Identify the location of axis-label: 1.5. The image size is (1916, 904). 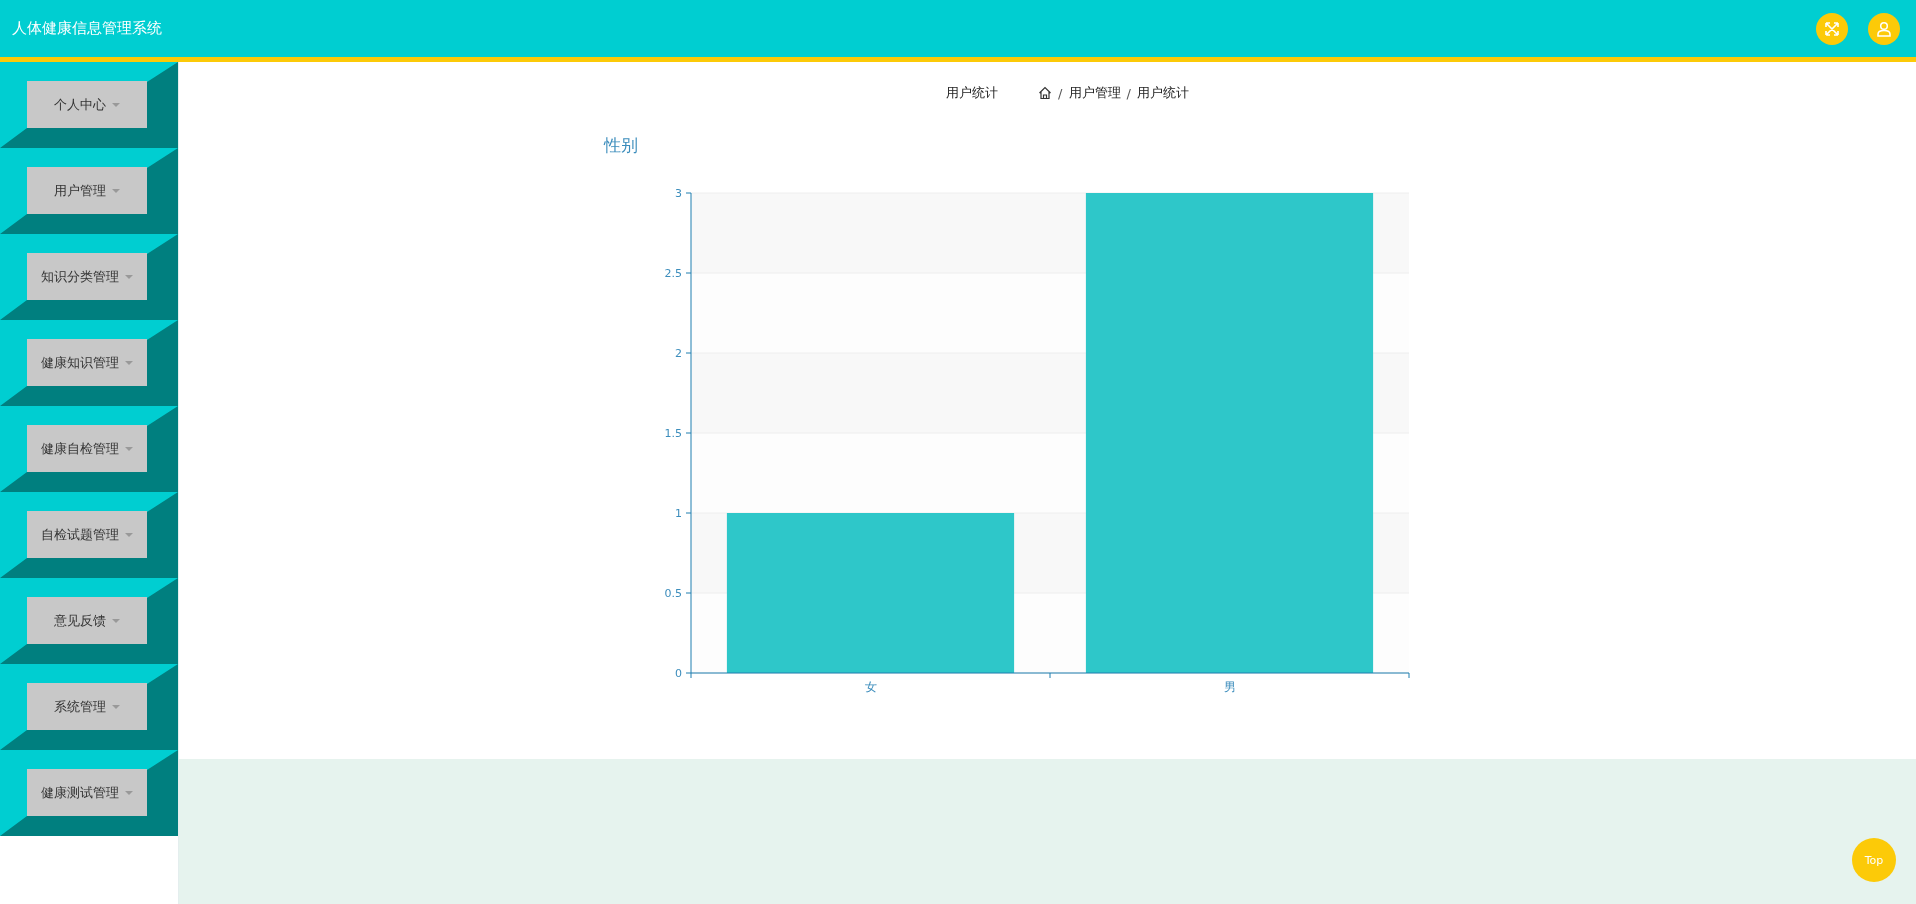
(673, 433).